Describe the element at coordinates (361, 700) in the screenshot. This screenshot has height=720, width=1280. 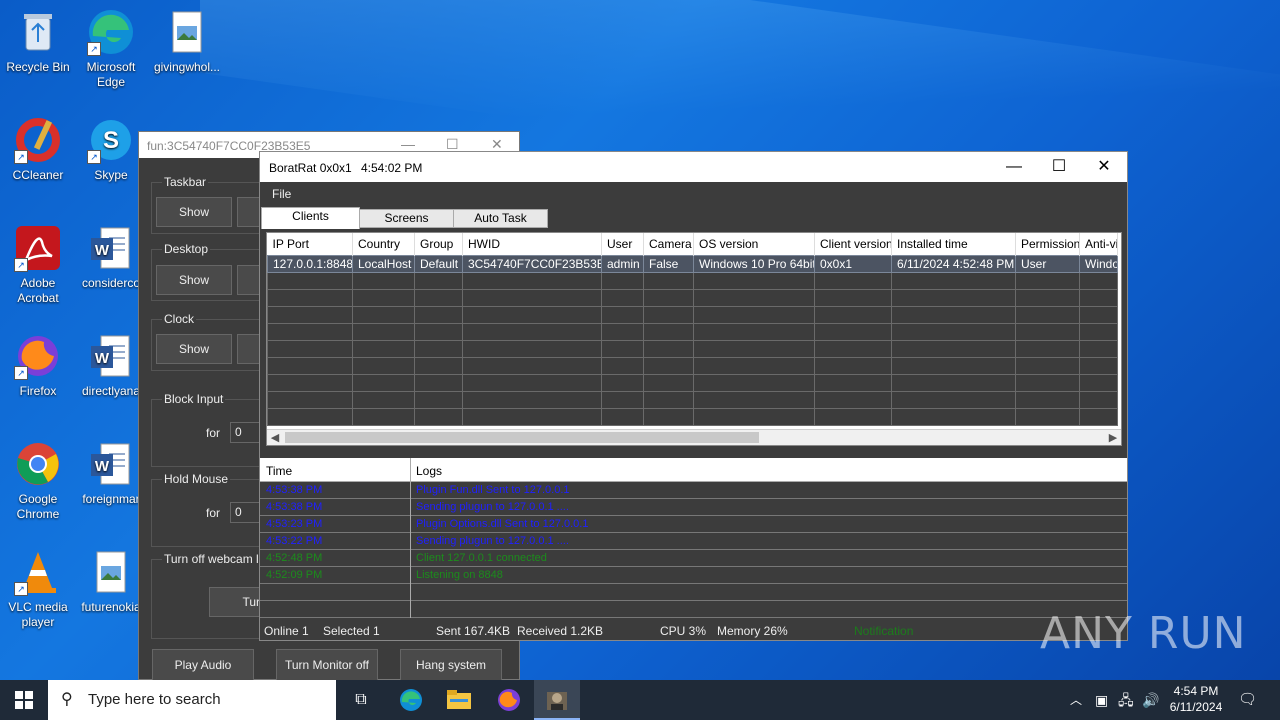
I see `task-view-icon: ⧉` at that location.